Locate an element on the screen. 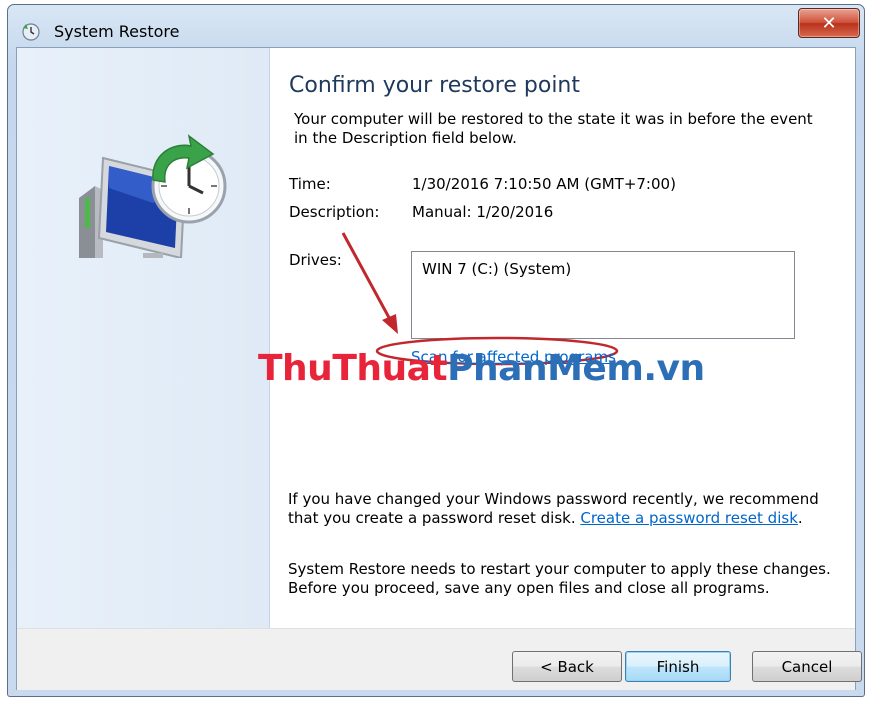  window-title: System Restore is located at coordinates (117, 31).